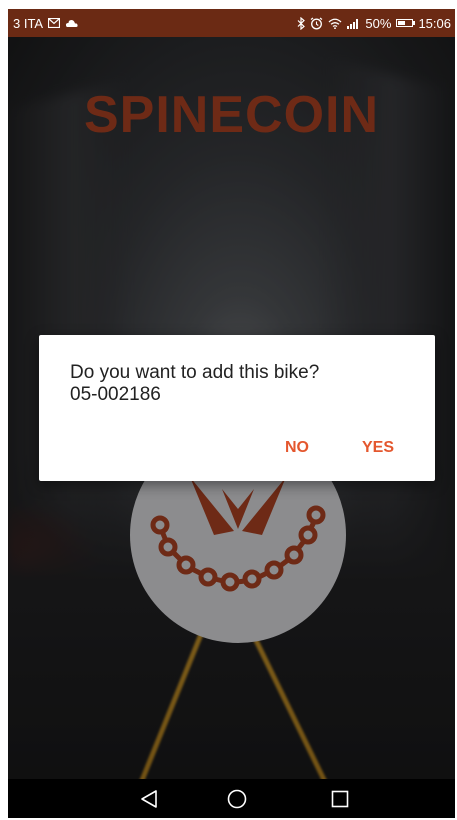 This screenshot has width=457, height=820. Describe the element at coordinates (195, 372) in the screenshot. I see `dialog-question: Do you want to add this bike?` at that location.